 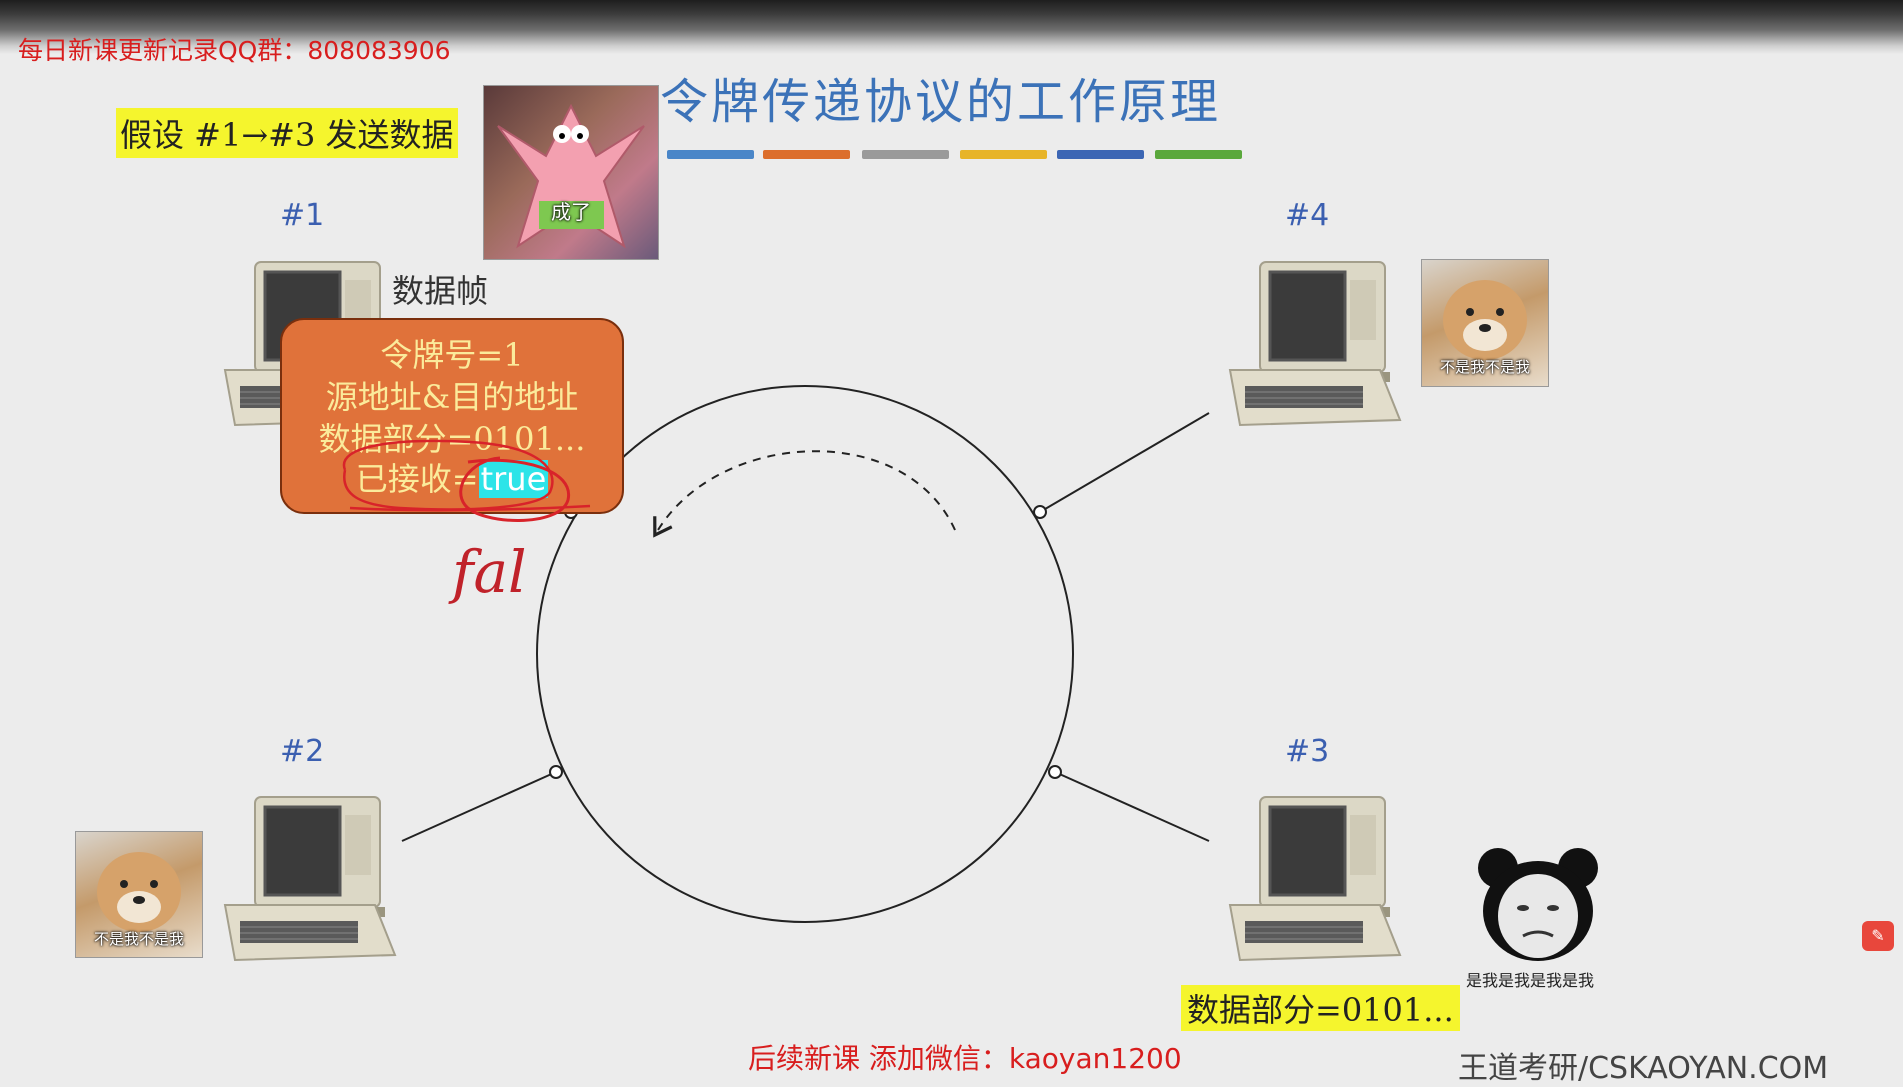 What do you see at coordinates (138, 939) in the screenshot?
I see `doge-caption-2: 不是我不是我` at bounding box center [138, 939].